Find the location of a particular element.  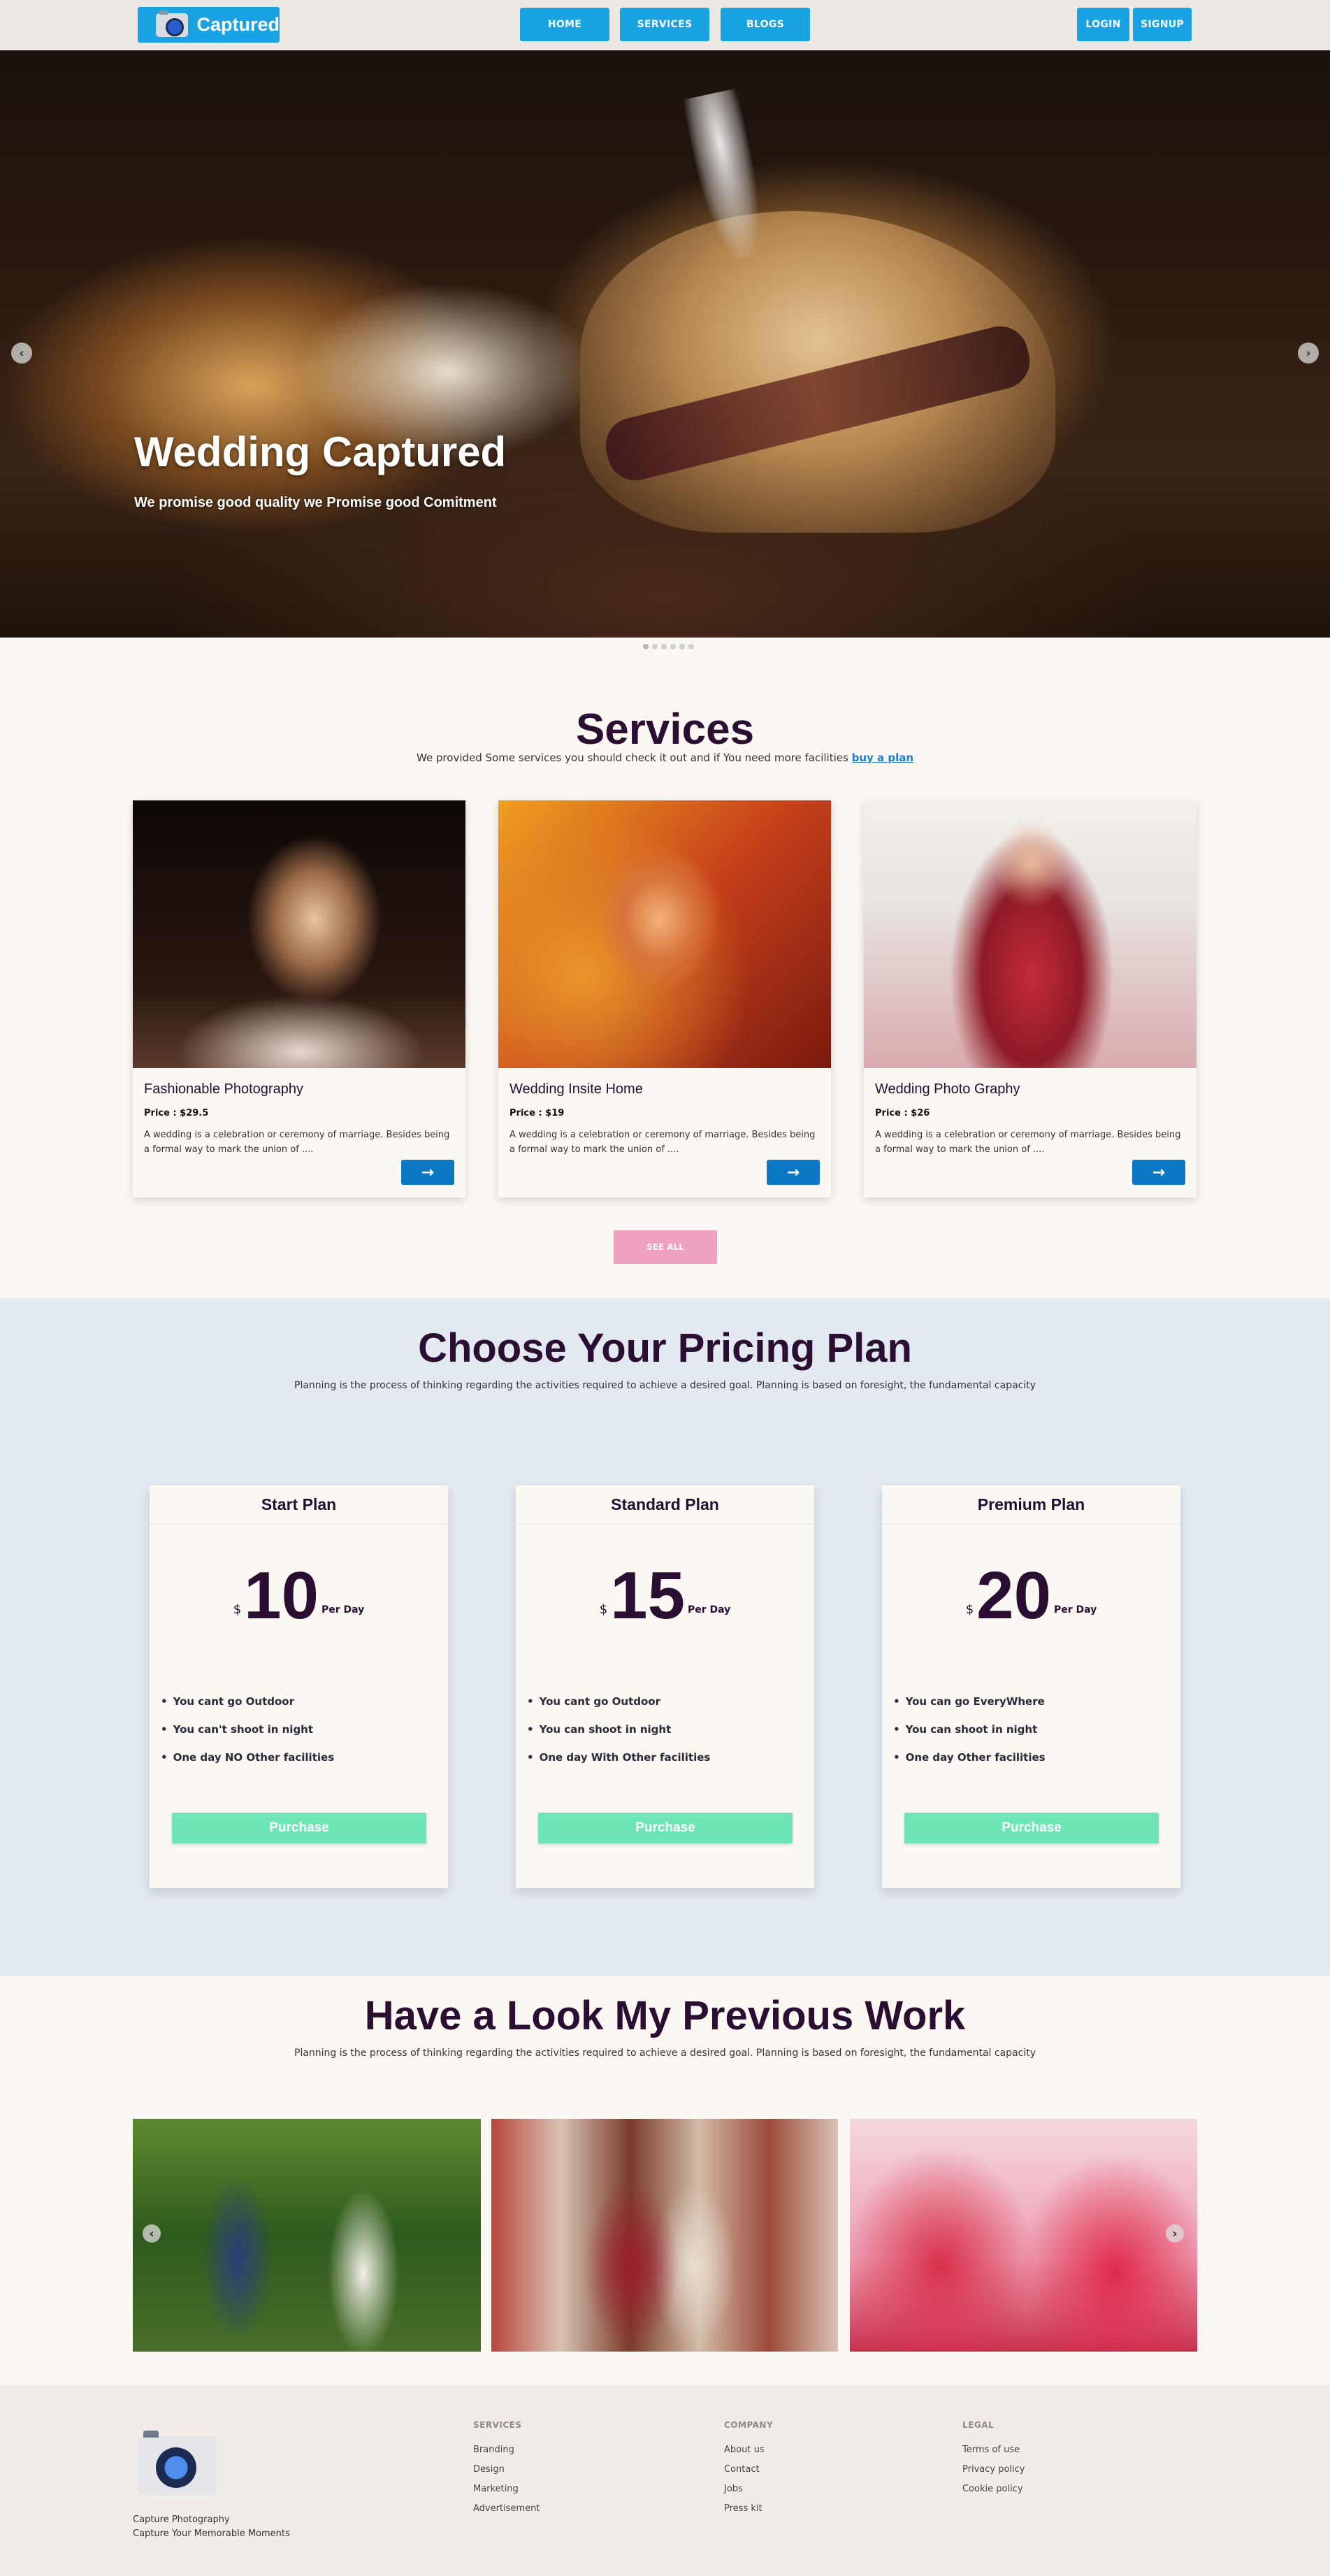

footer-heading-legal: LEGAL is located at coordinates (978, 2425).